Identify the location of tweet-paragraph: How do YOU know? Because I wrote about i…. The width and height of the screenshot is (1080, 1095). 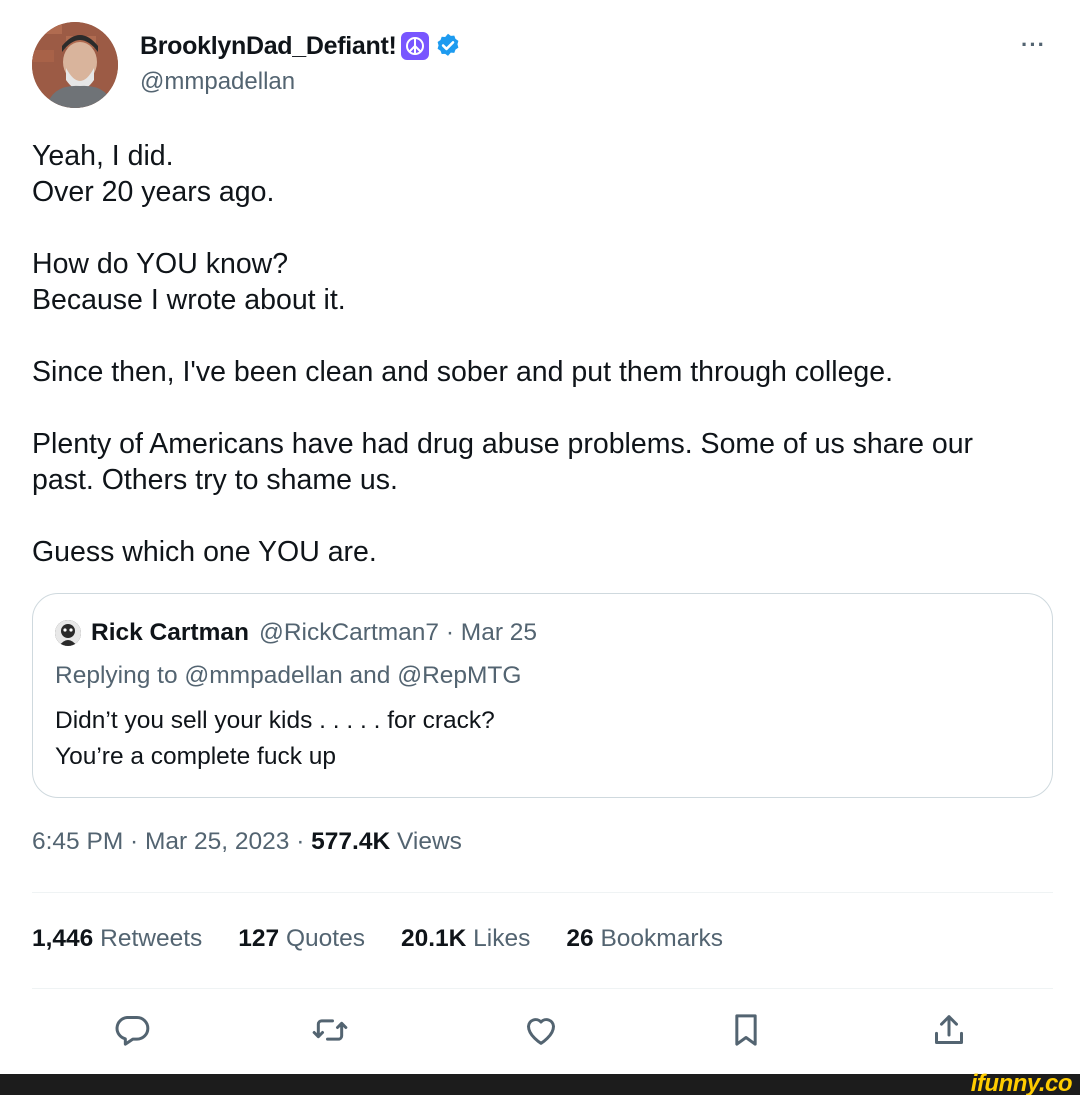
(189, 282).